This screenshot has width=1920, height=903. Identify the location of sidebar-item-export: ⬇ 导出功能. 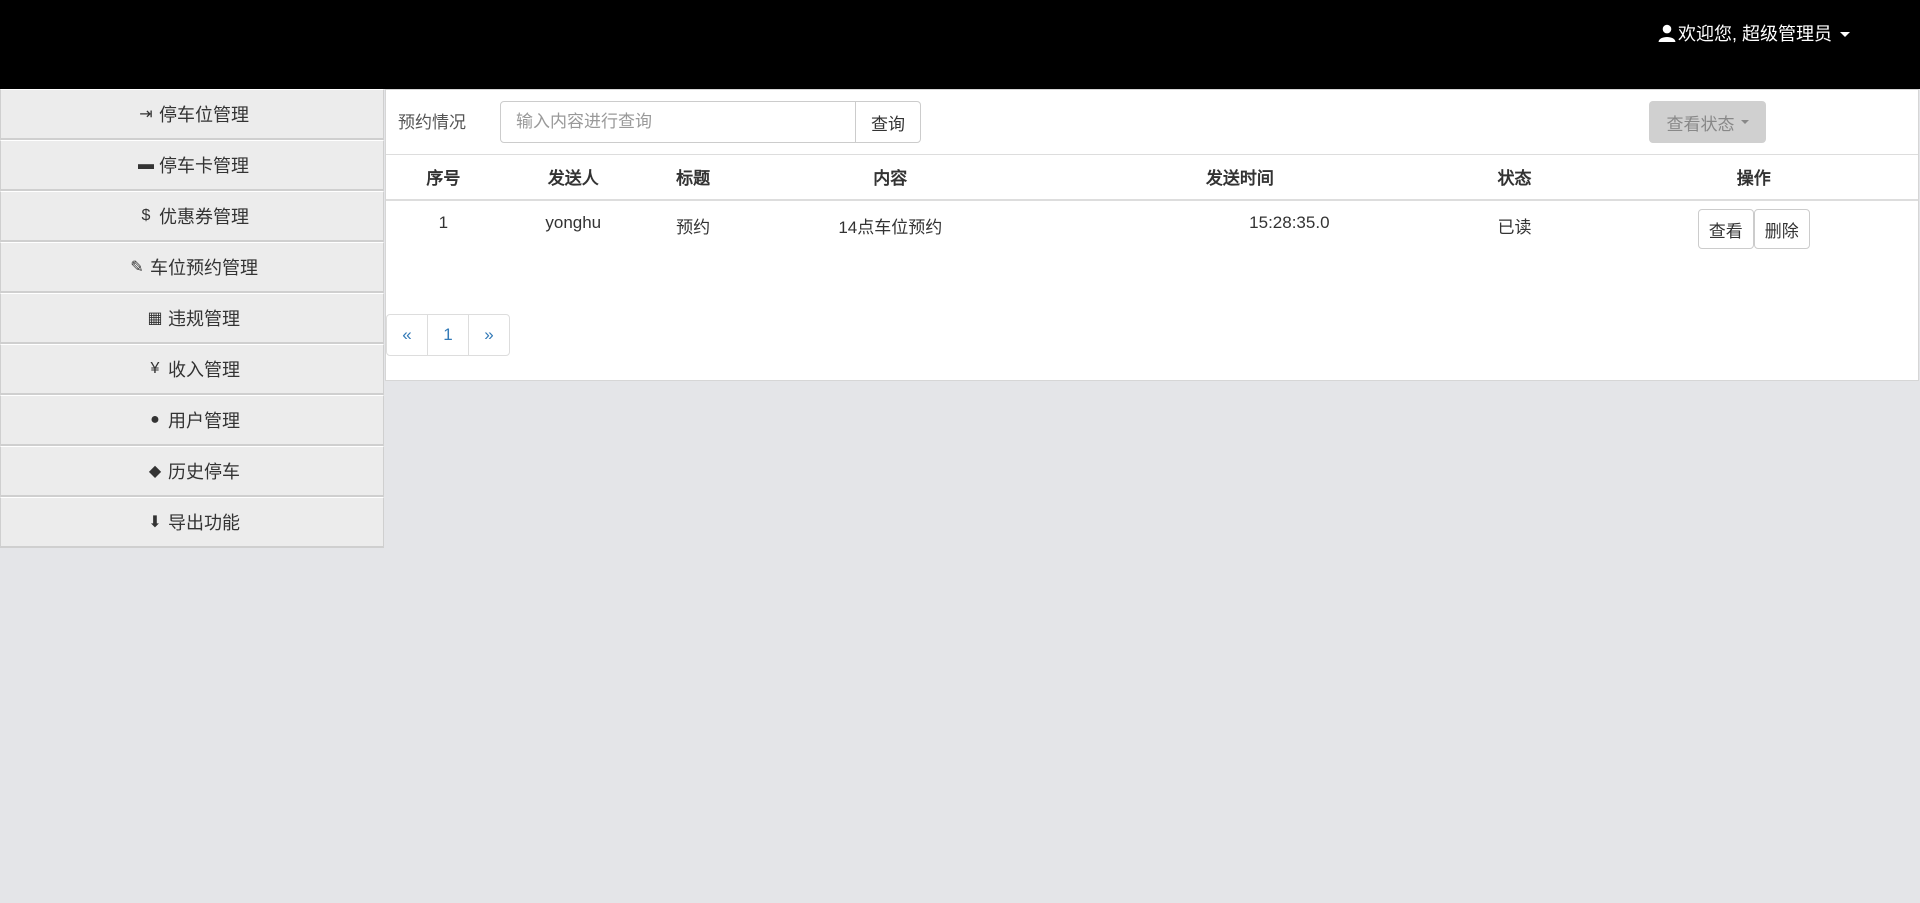
(192, 522).